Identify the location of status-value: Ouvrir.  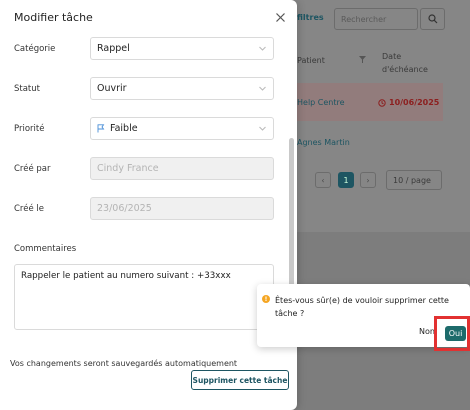
(112, 88).